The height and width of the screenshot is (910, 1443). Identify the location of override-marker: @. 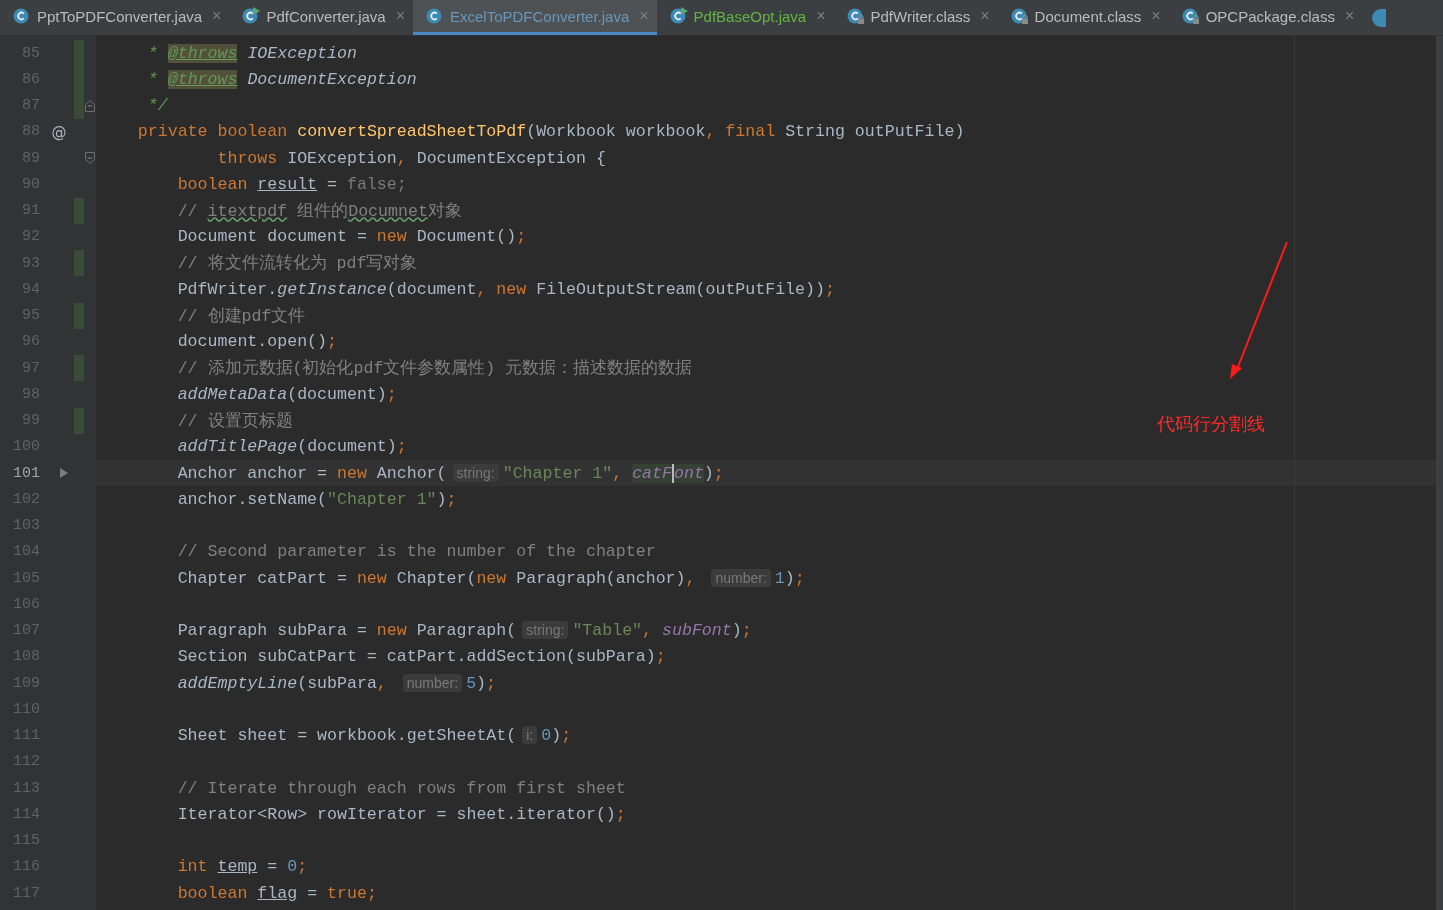
(59, 131).